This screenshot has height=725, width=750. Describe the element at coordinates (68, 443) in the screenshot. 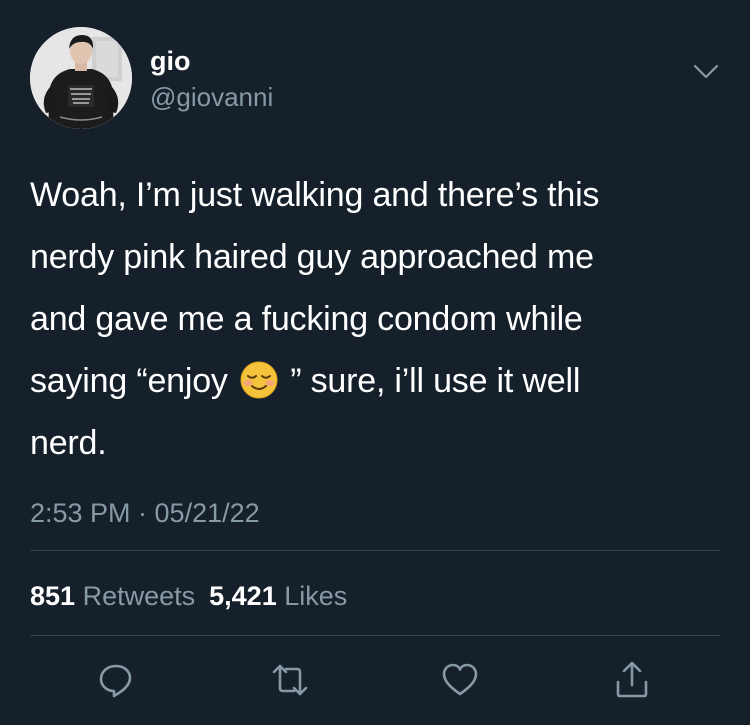

I see `tweet-line: nerd.` at that location.